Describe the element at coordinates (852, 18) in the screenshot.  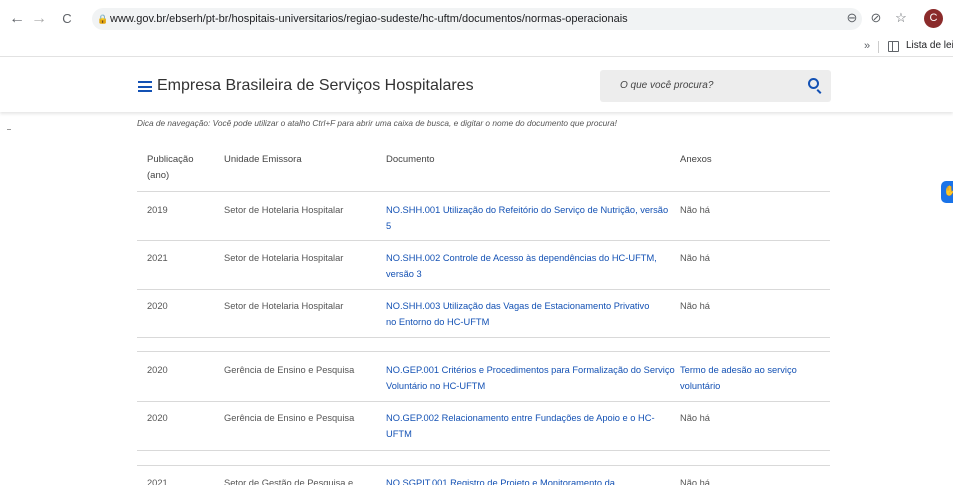
I see `zoom-icon: ⊖` at that location.